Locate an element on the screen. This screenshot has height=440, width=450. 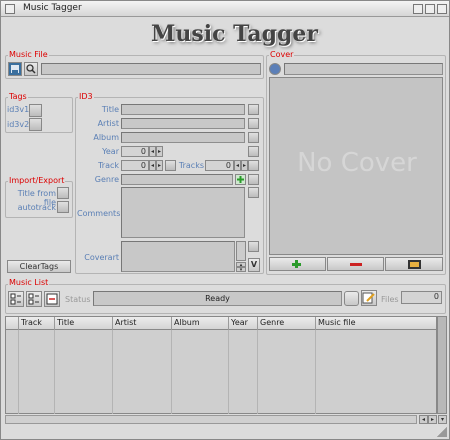
album-button is located at coordinates (253, 137).